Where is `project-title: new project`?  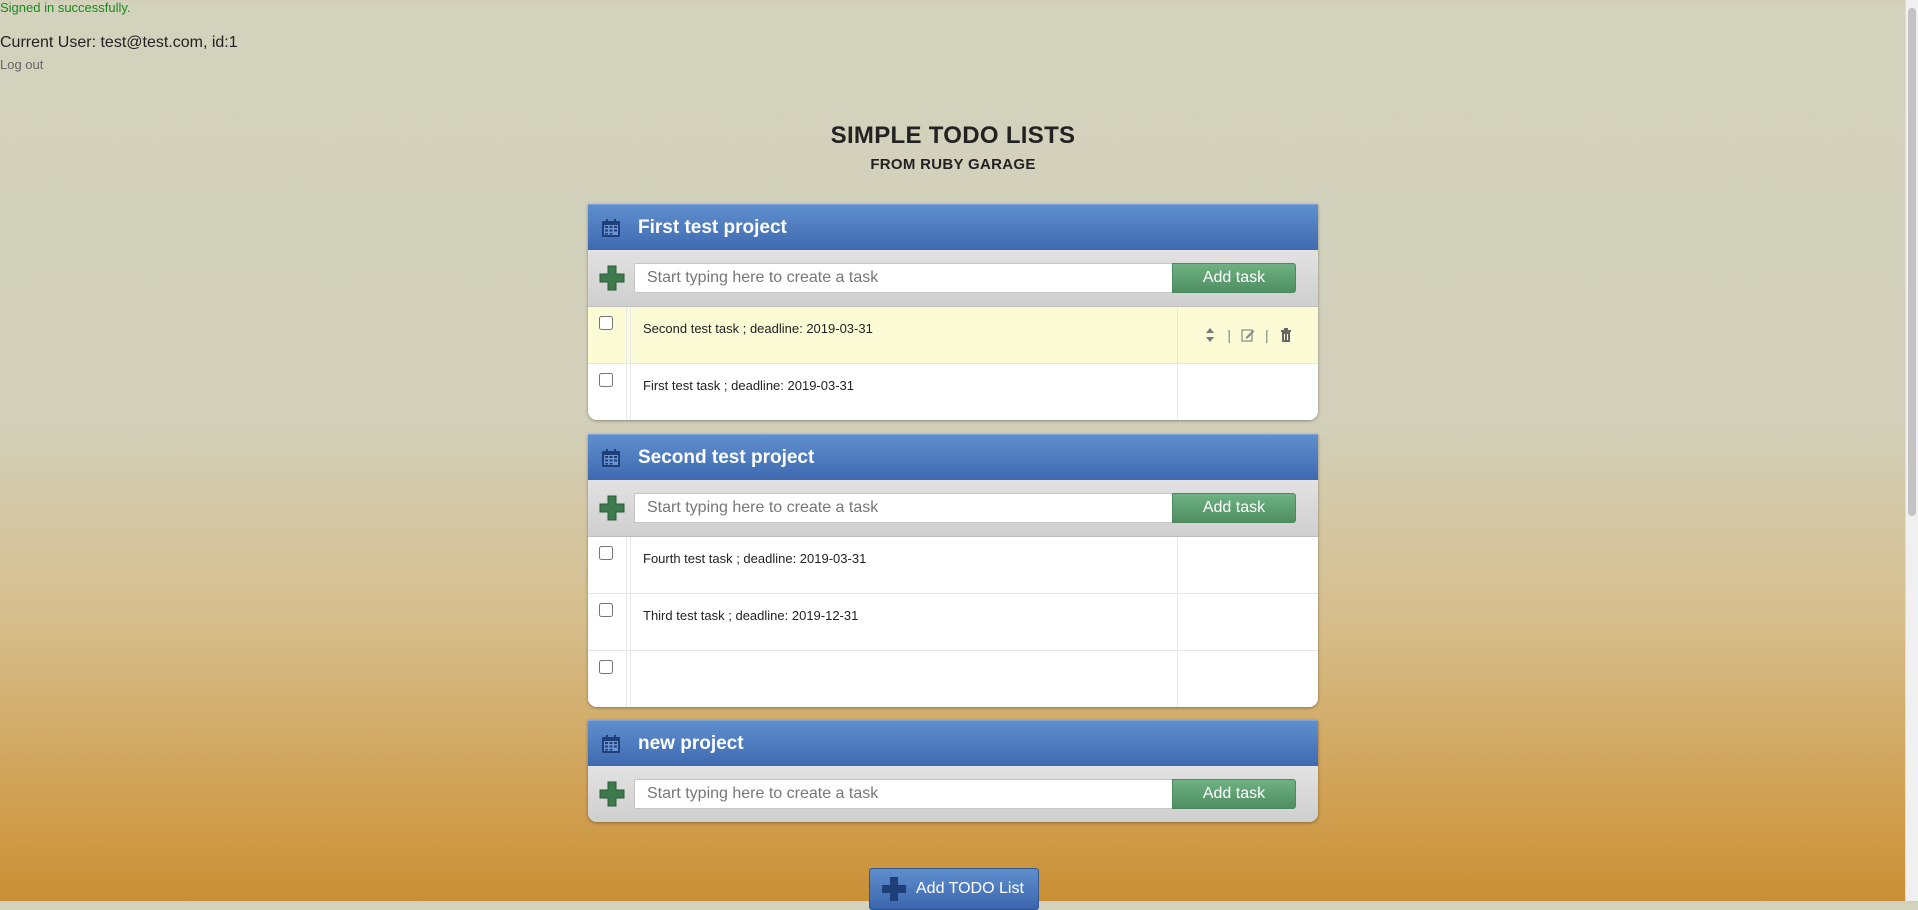
project-title: new project is located at coordinates (691, 743).